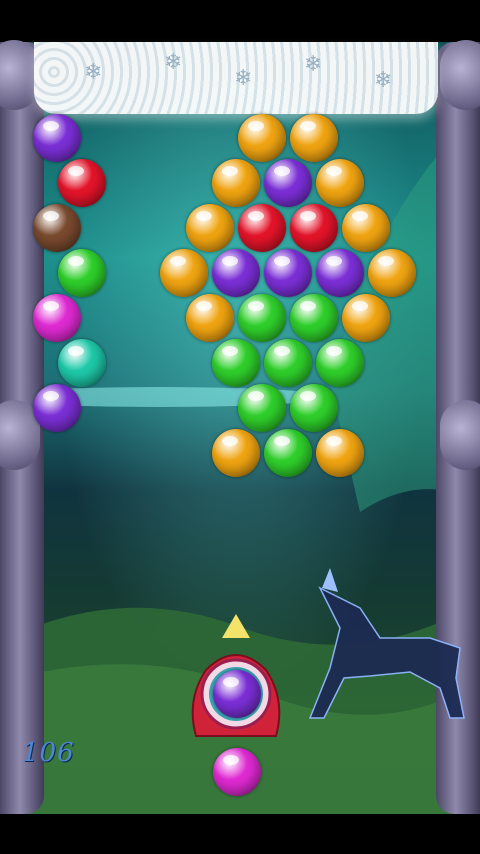  Describe the element at coordinates (82, 363) in the screenshot. I see `teal-bubble` at that location.